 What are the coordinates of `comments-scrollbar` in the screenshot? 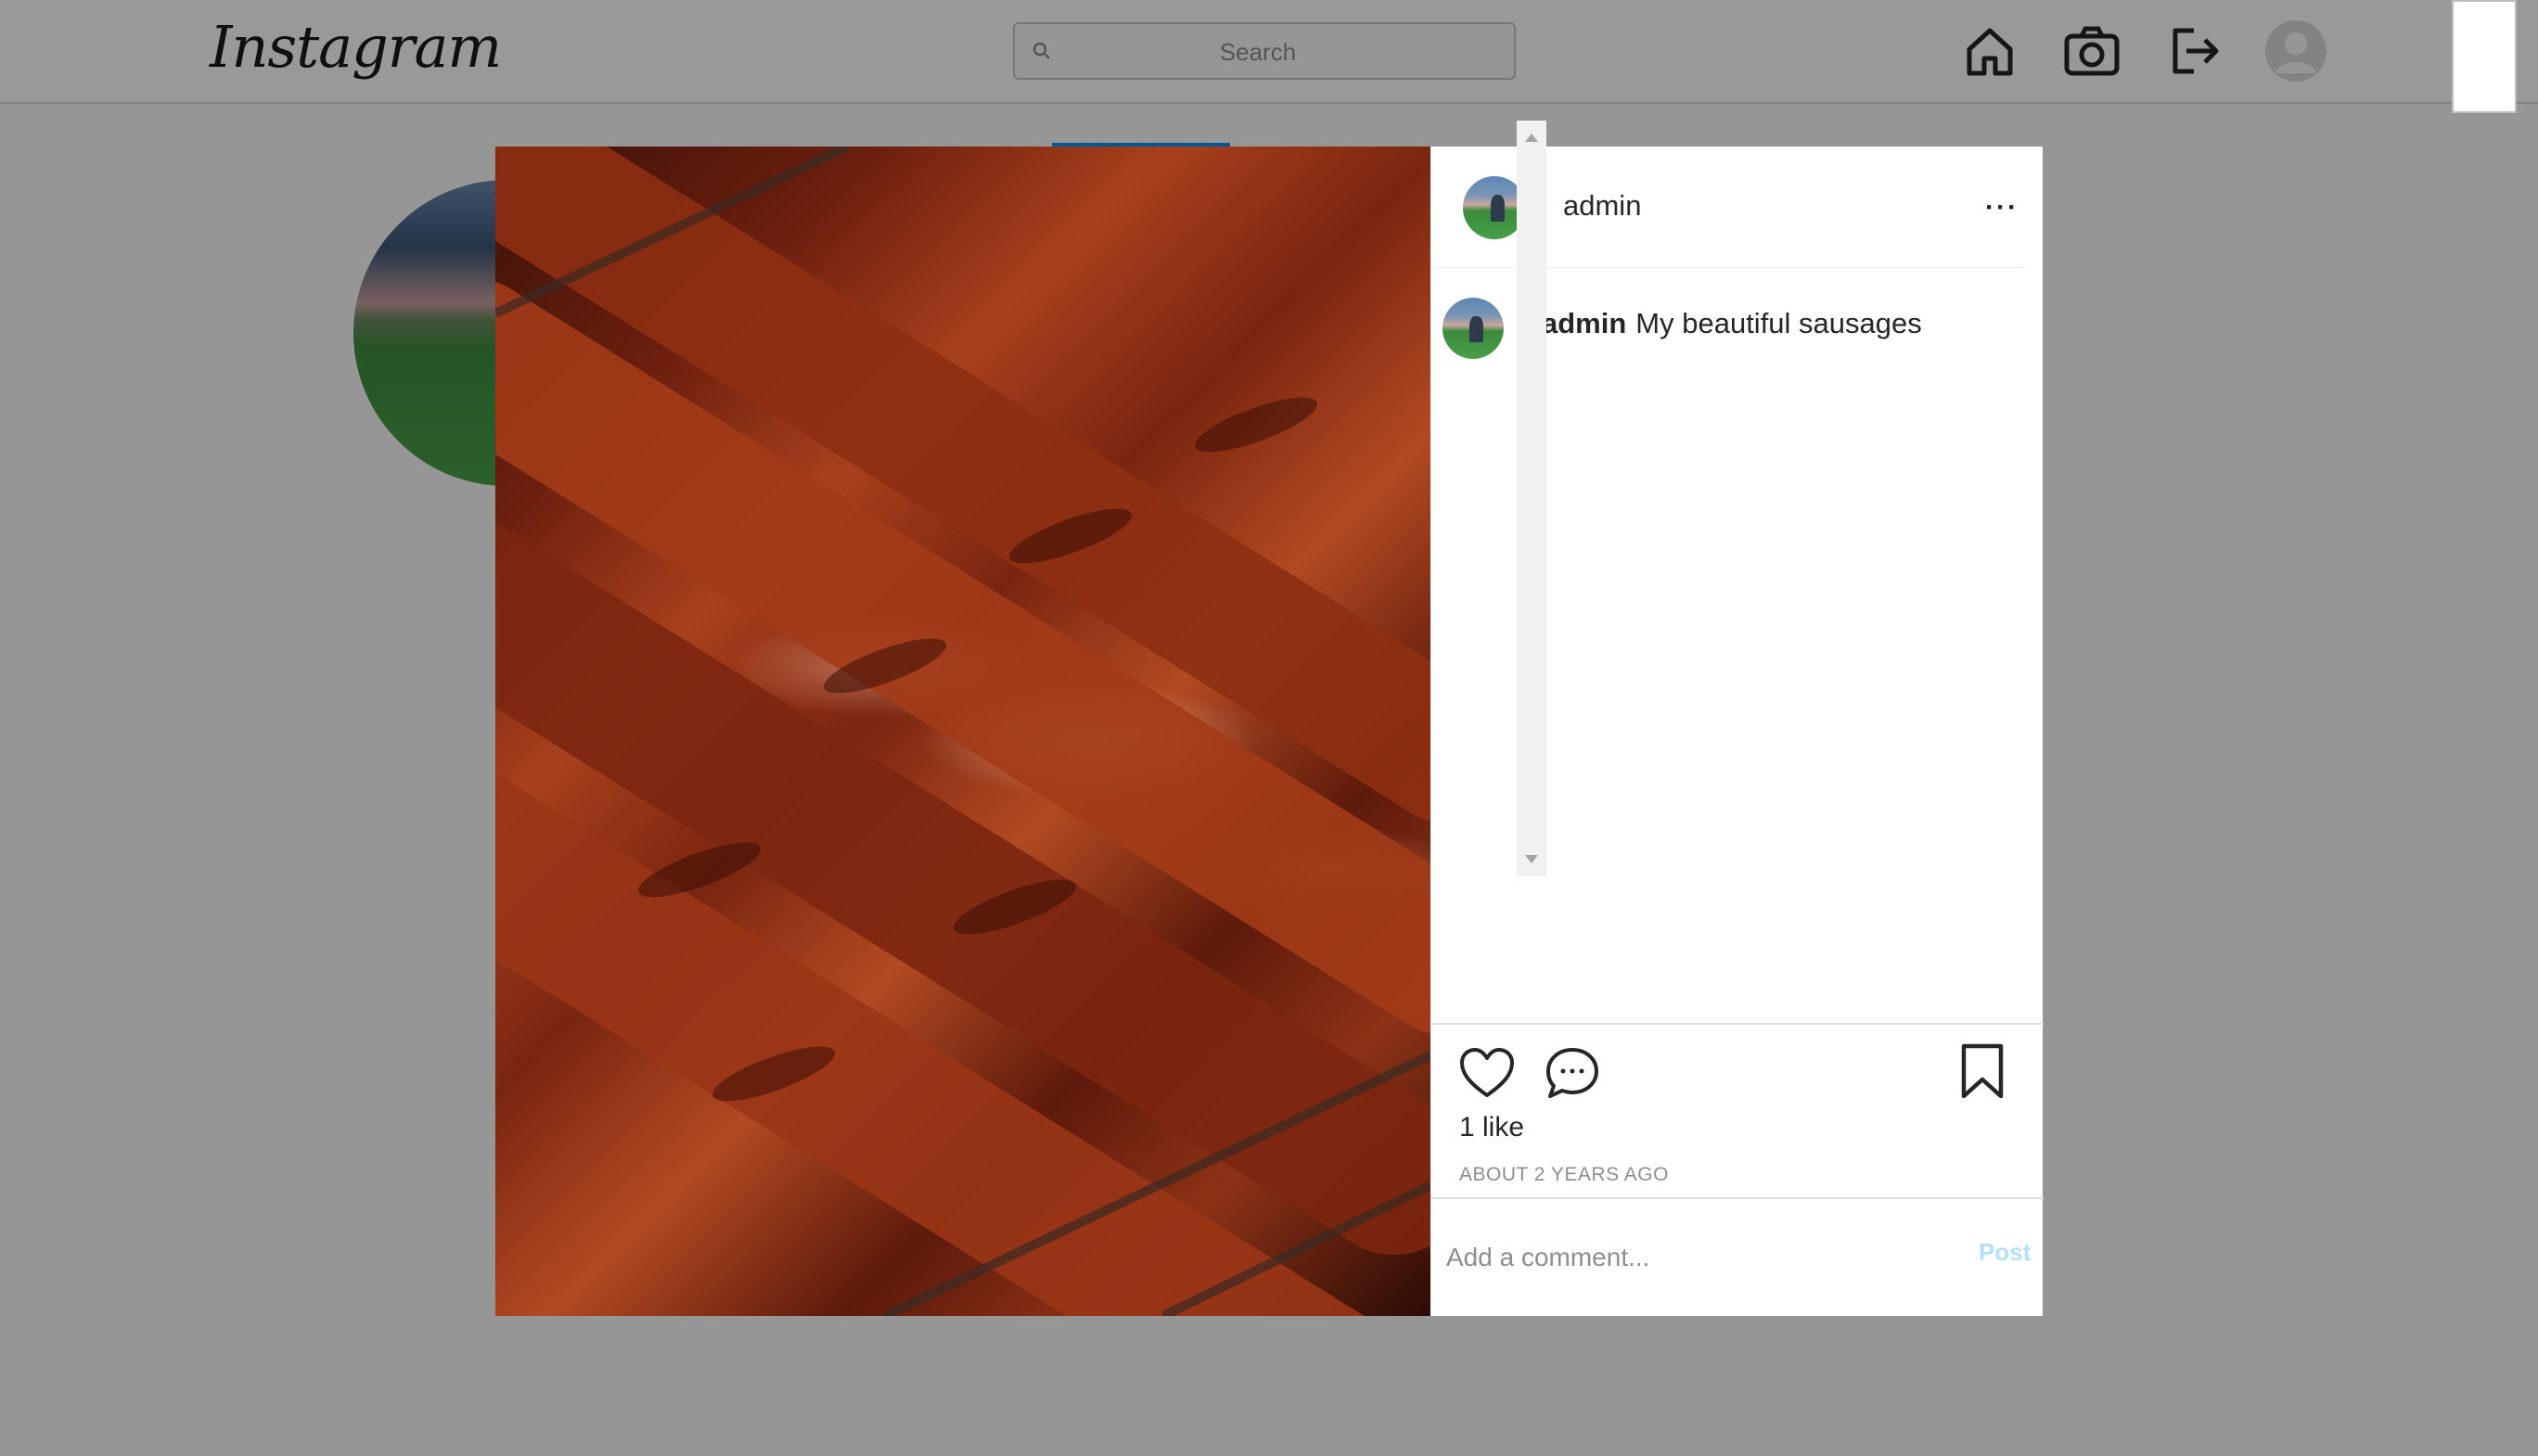 It's located at (1531, 498).